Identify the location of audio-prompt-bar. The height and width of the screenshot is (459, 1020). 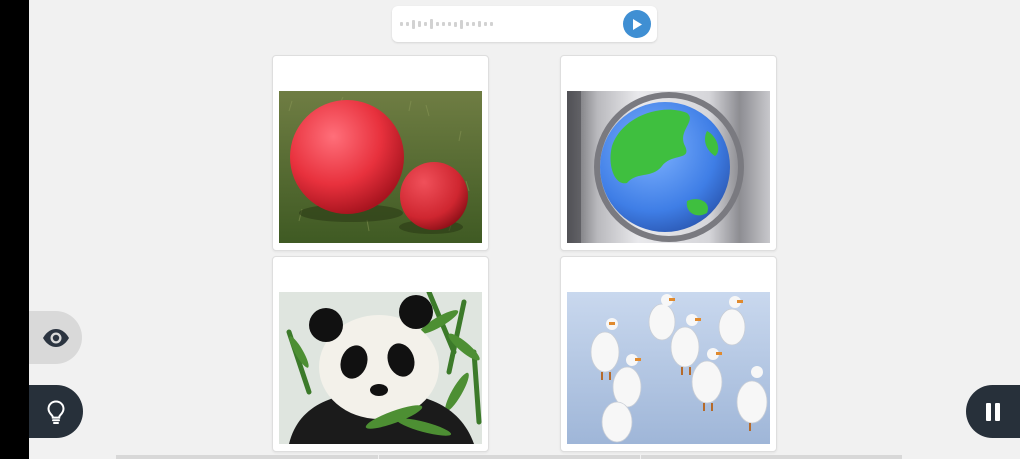
(524, 24).